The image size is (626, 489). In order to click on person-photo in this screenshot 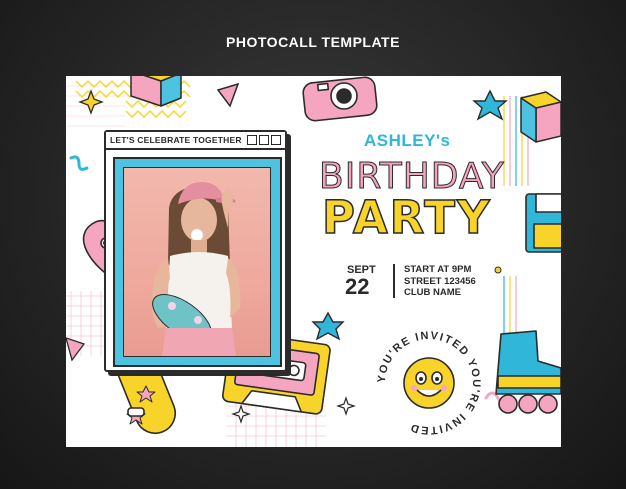, I will do `click(197, 262)`.